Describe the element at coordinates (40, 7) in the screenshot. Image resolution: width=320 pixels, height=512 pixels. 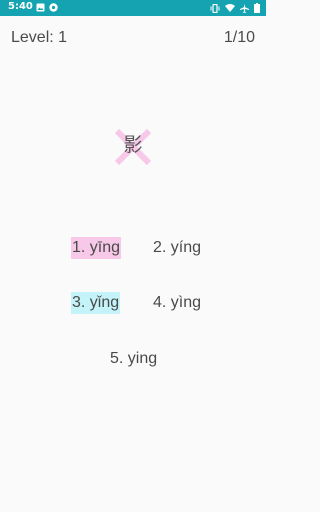
I see `image-icon` at that location.